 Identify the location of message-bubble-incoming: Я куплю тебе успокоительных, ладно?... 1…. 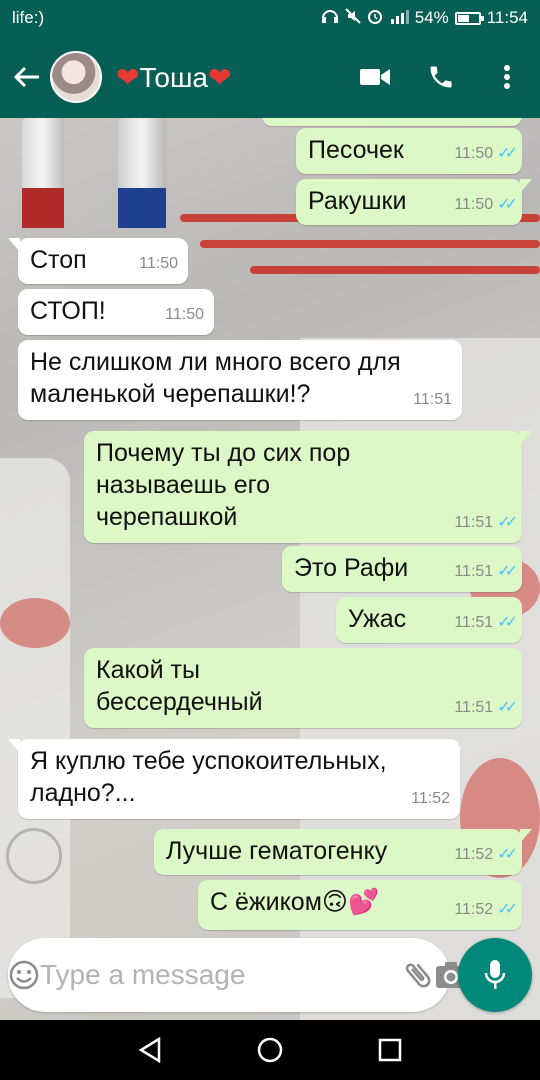
(234, 779).